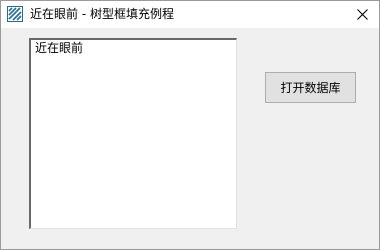  I want to click on tree-item-root: 近在眼前, so click(59, 48).